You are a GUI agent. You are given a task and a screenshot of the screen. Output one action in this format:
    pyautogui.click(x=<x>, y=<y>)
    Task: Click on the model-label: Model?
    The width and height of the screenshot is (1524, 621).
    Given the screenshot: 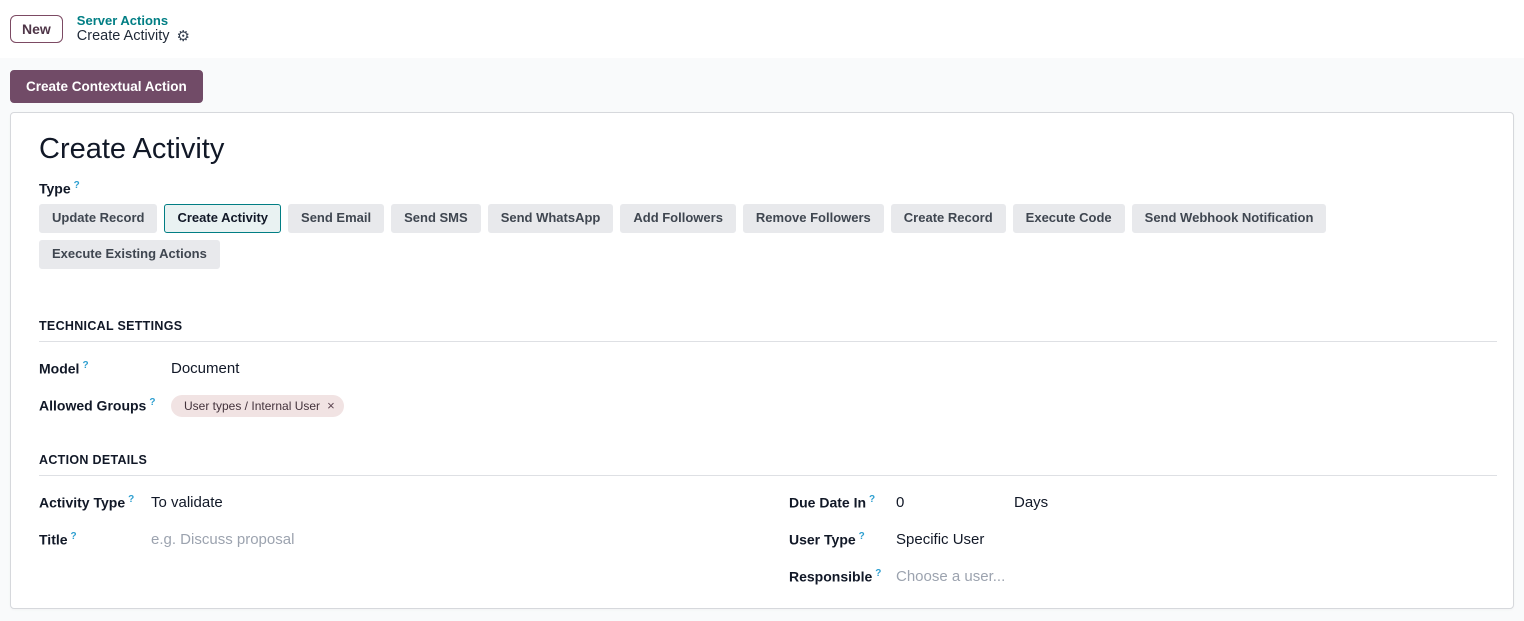 What is the action you would take?
    pyautogui.click(x=64, y=368)
    